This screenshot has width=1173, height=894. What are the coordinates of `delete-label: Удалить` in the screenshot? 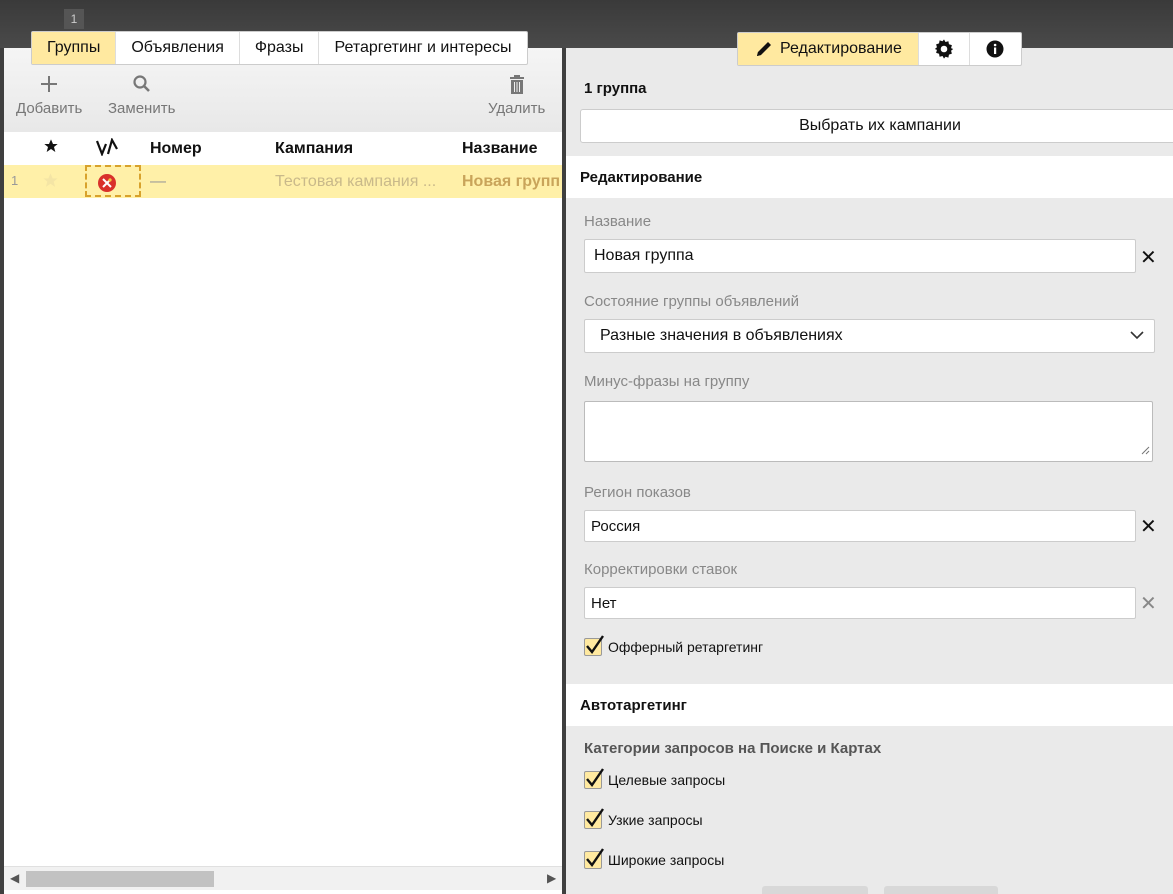 It's located at (517, 108).